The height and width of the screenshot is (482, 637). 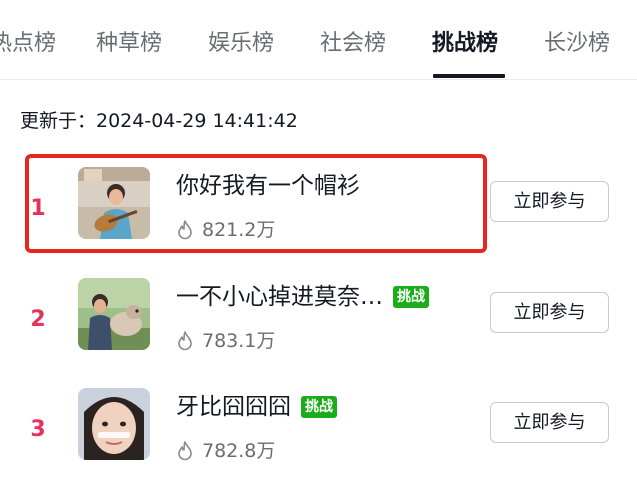 What do you see at coordinates (465, 44) in the screenshot?
I see `tab-challenge: 挑战榜` at bounding box center [465, 44].